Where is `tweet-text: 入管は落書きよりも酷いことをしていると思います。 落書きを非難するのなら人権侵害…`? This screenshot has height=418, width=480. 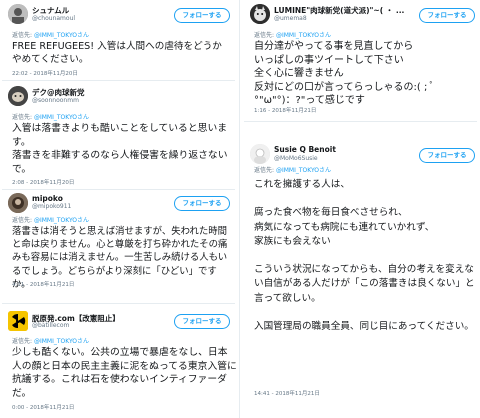
tweet-text: 入管は落書きよりも酷いことをしていると思います。 落書きを非難するのなら人権侵害… is located at coordinates (120, 149).